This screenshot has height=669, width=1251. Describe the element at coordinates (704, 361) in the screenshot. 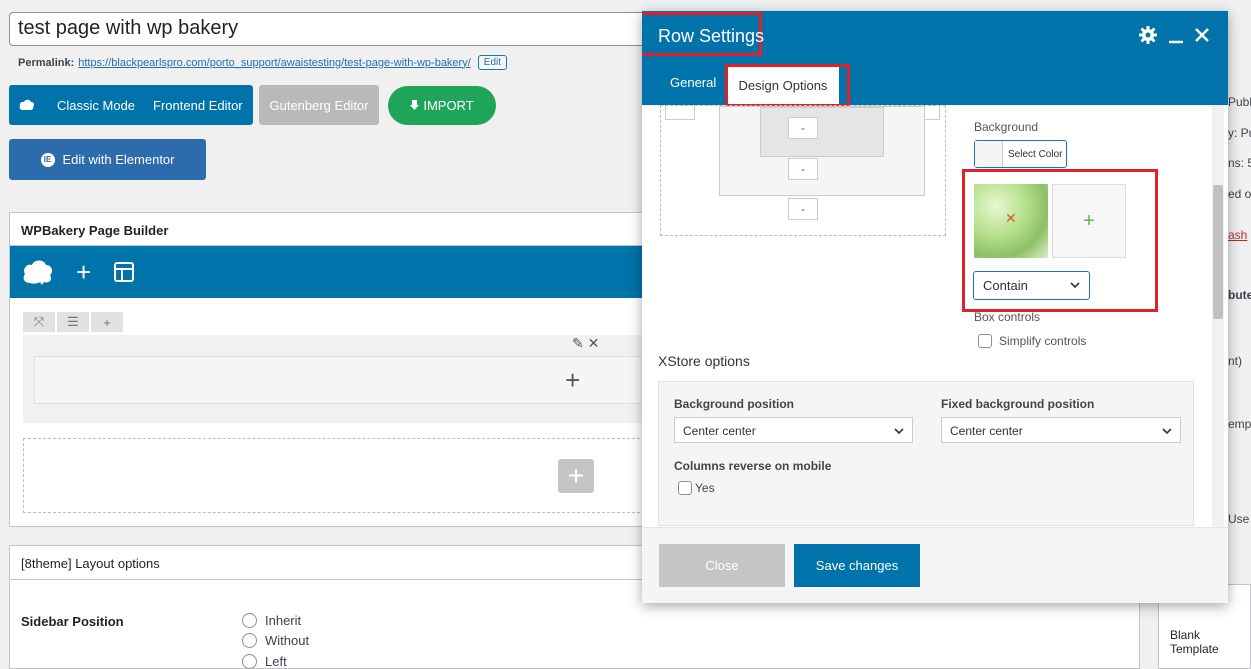

I see `xstore-options-title: XStore options` at that location.